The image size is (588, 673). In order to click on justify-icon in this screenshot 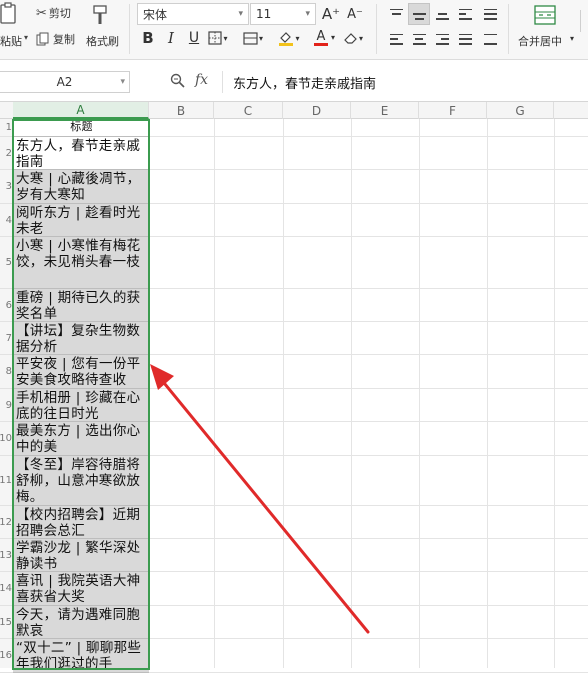, I will do `click(465, 39)`.